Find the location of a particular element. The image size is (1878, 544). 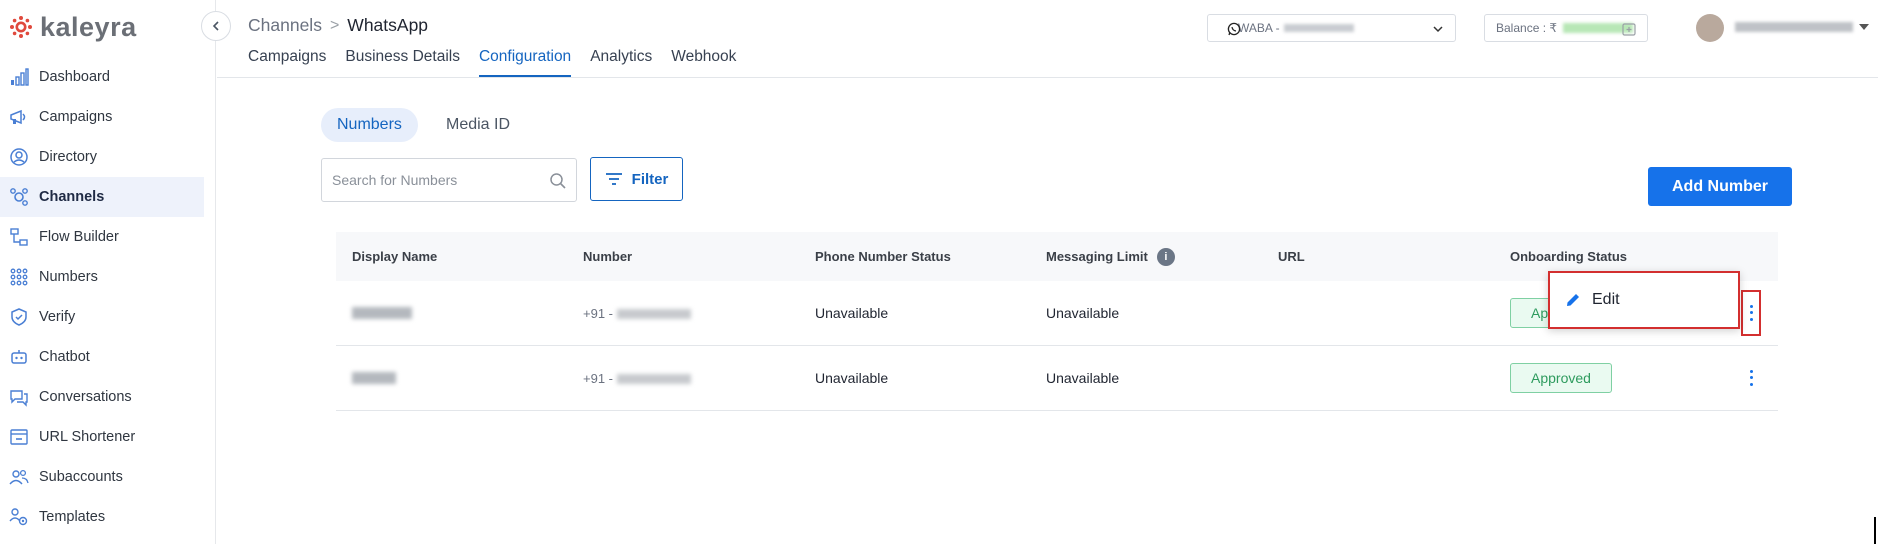

dial-pad-icon is located at coordinates (19, 277).